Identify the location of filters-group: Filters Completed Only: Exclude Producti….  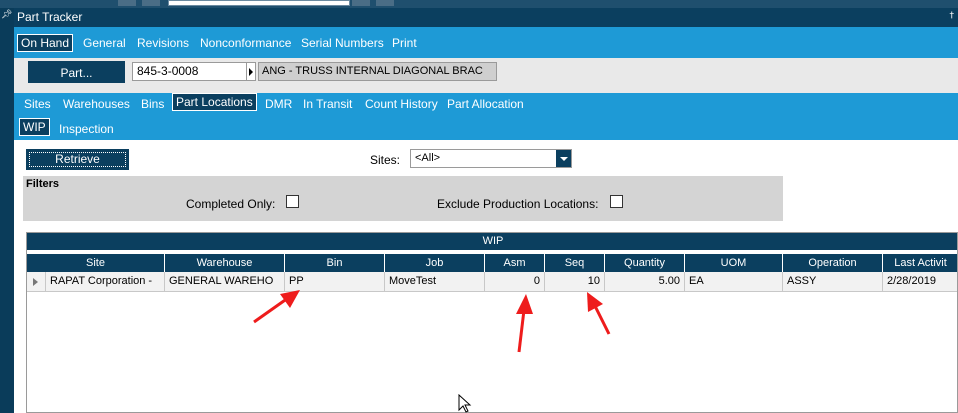
(403, 198).